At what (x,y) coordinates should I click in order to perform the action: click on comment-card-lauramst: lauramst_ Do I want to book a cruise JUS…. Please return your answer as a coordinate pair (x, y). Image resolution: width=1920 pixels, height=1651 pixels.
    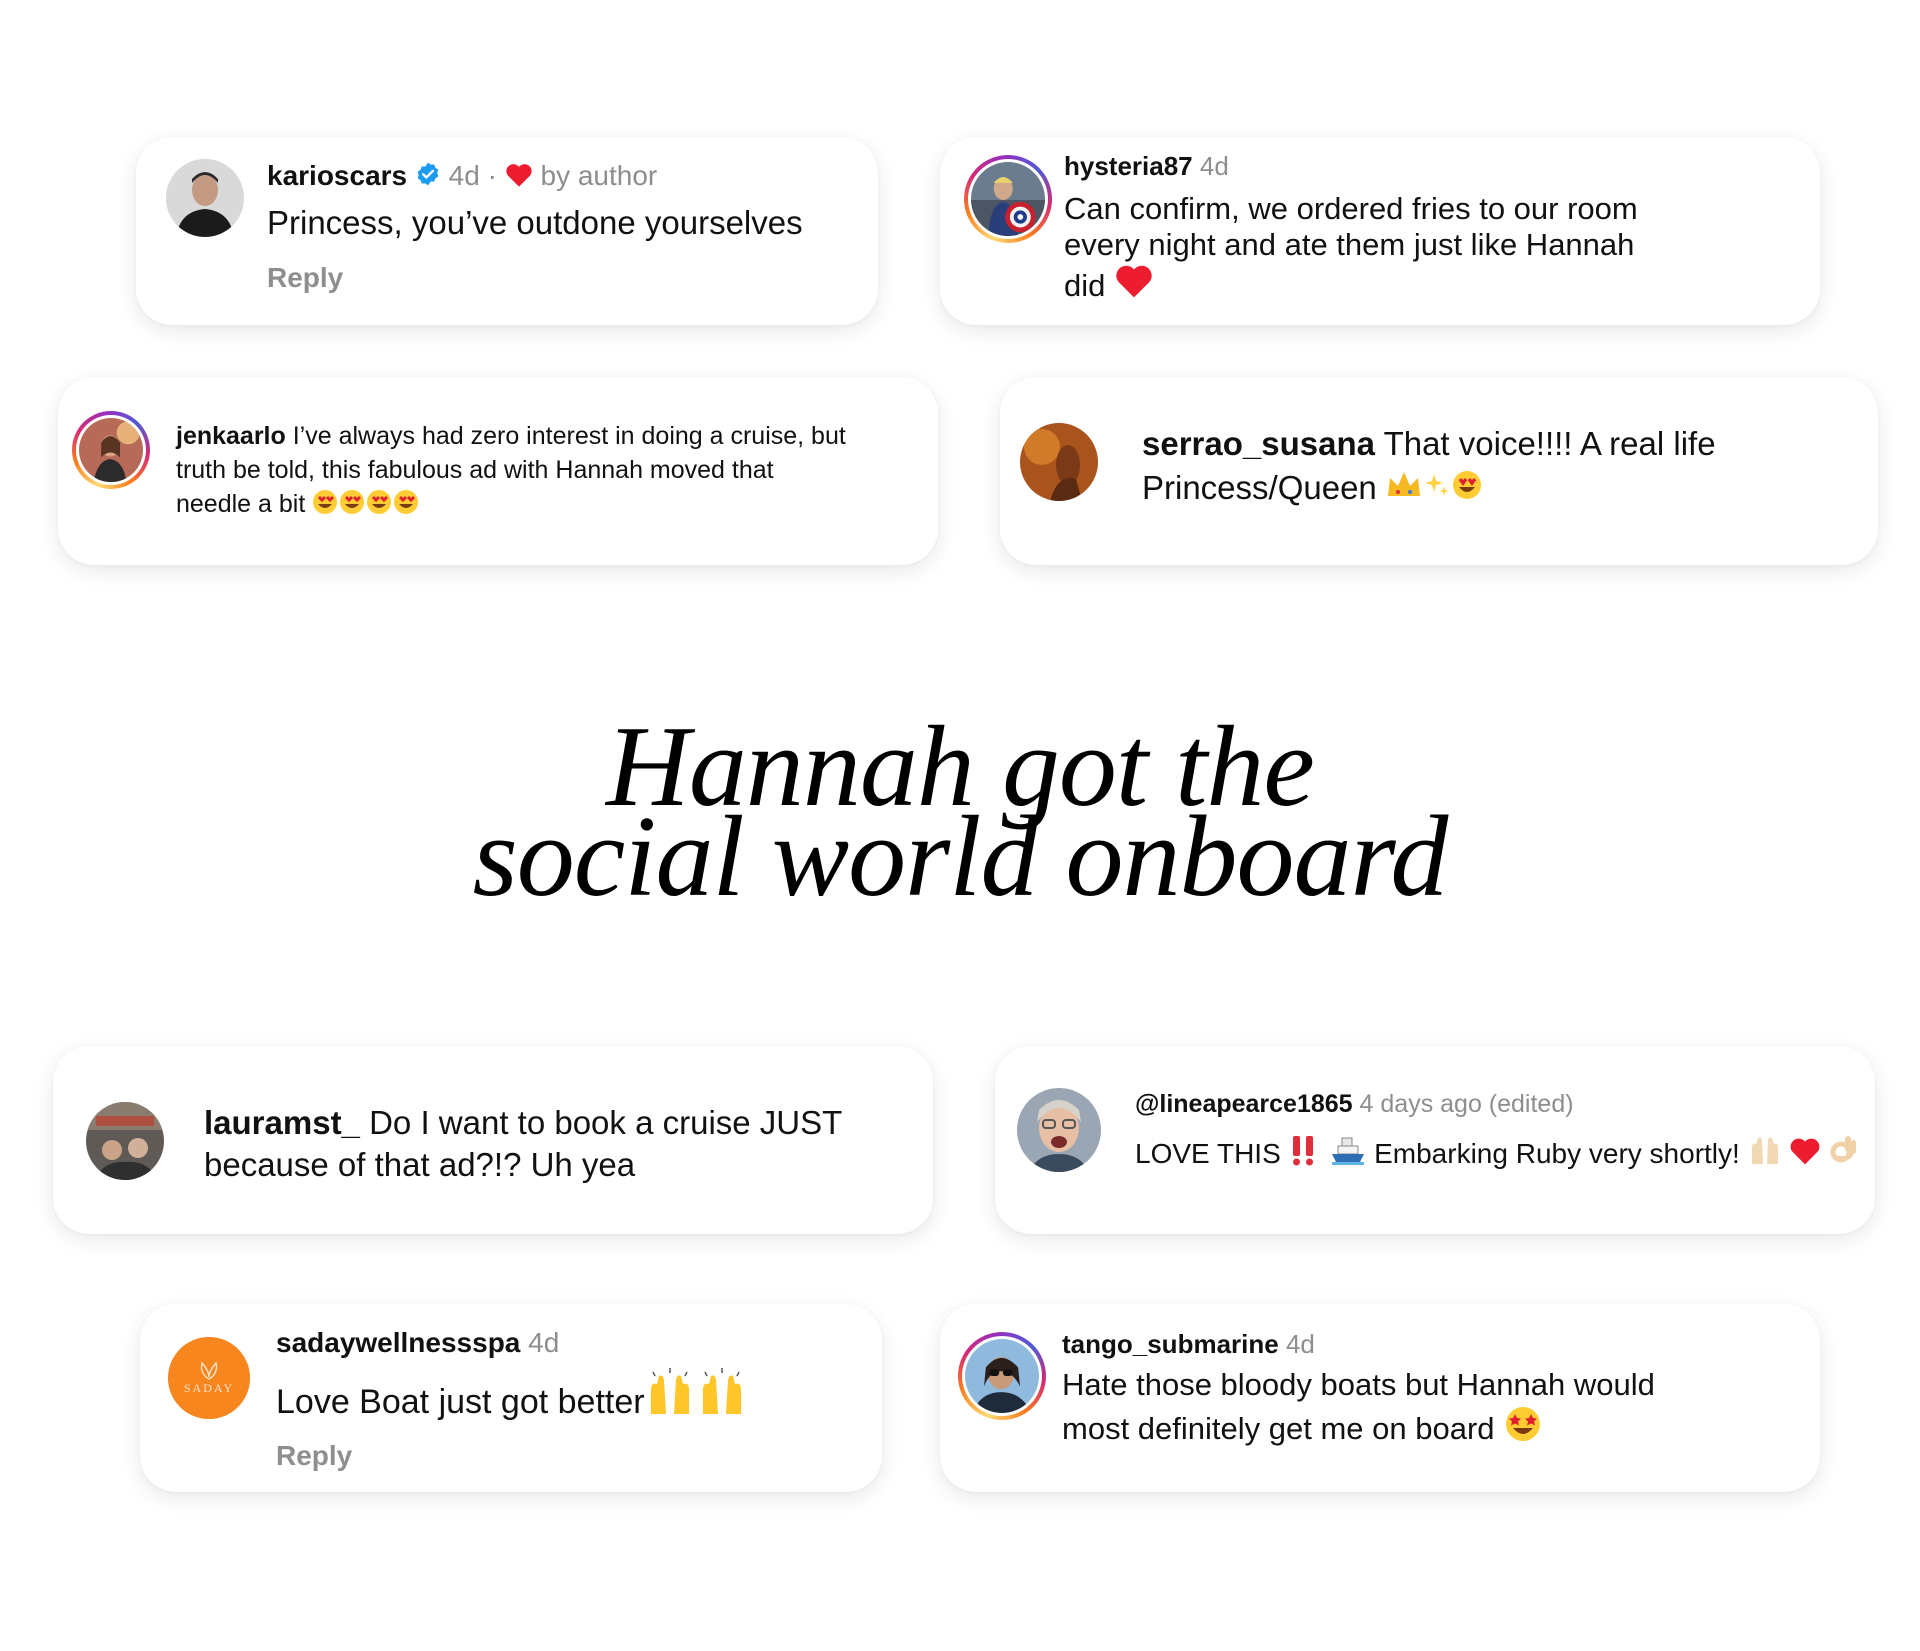
    Looking at the image, I should click on (493, 1140).